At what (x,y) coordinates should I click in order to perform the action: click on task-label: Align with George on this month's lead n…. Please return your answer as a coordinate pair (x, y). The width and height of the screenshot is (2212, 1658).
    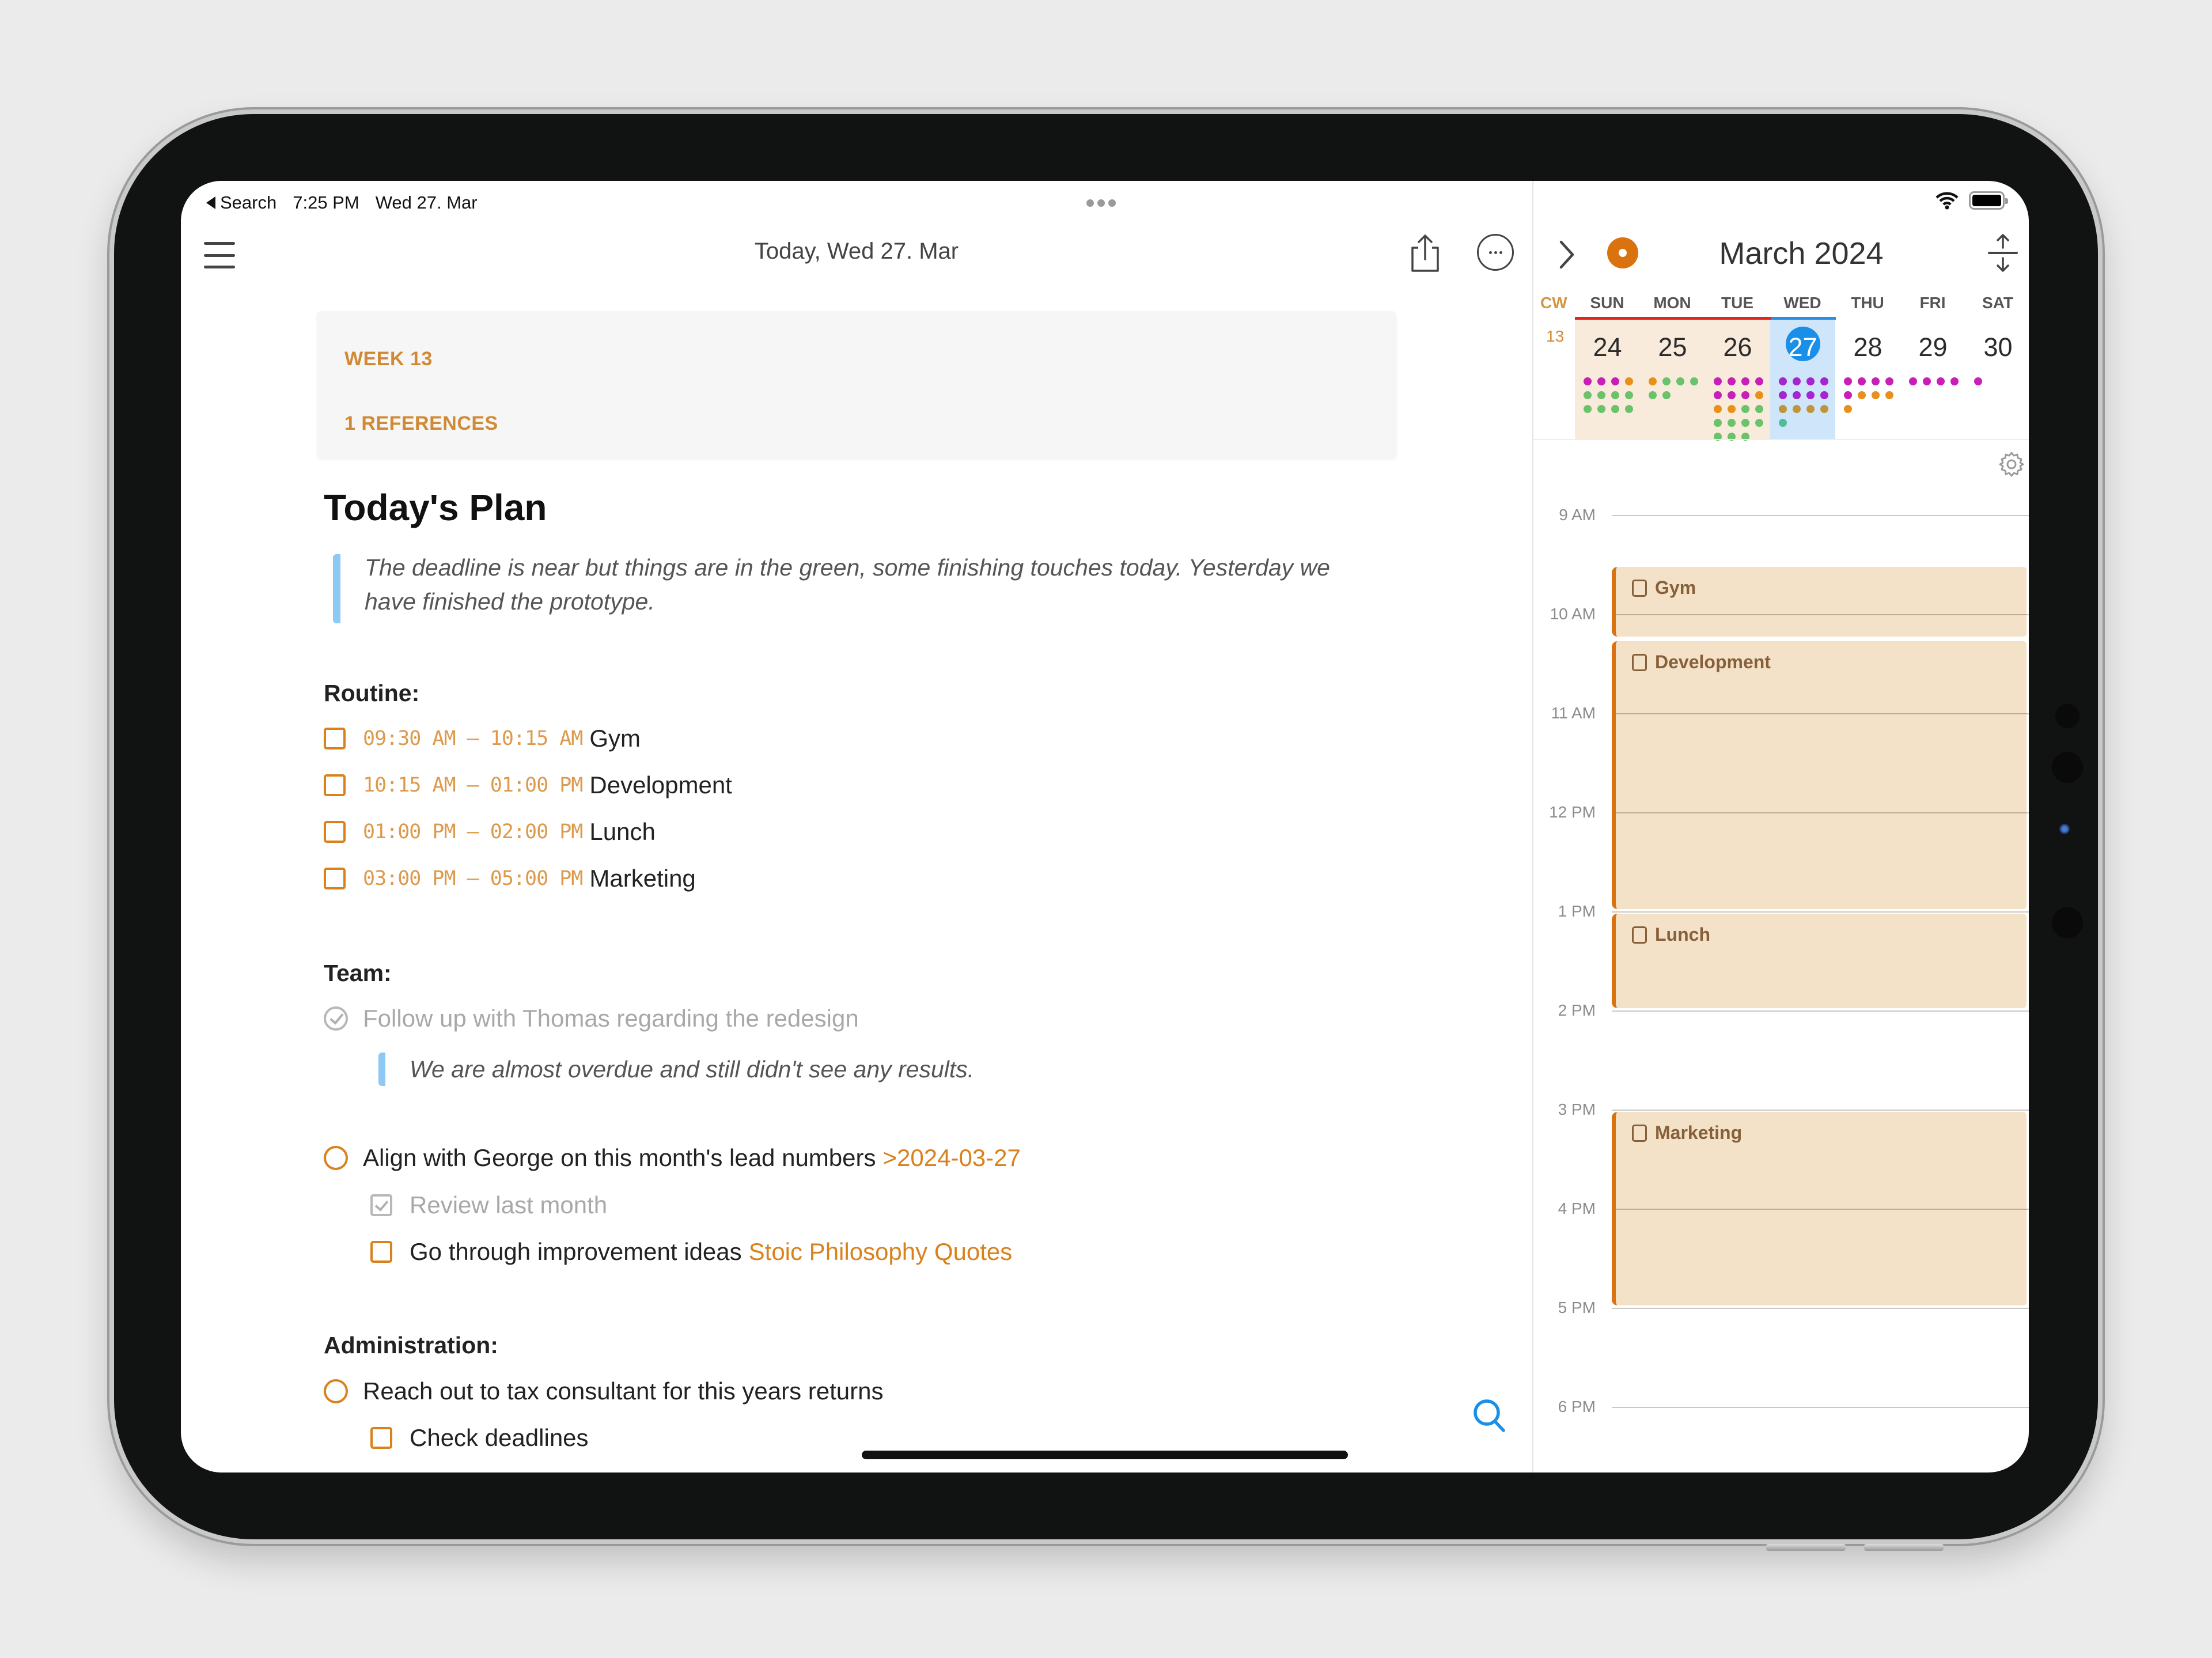
    Looking at the image, I should click on (619, 1158).